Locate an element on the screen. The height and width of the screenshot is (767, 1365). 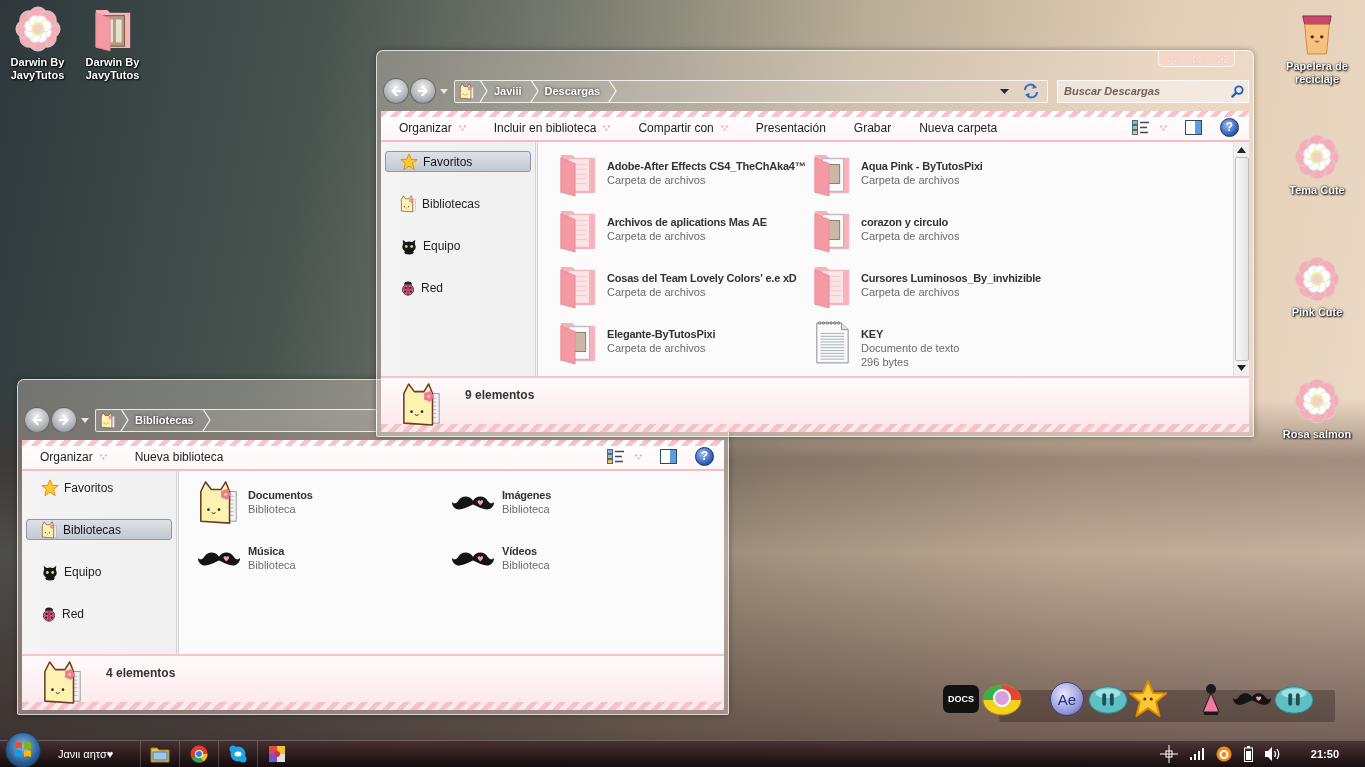
up-arrow-icon is located at coordinates (1241, 150).